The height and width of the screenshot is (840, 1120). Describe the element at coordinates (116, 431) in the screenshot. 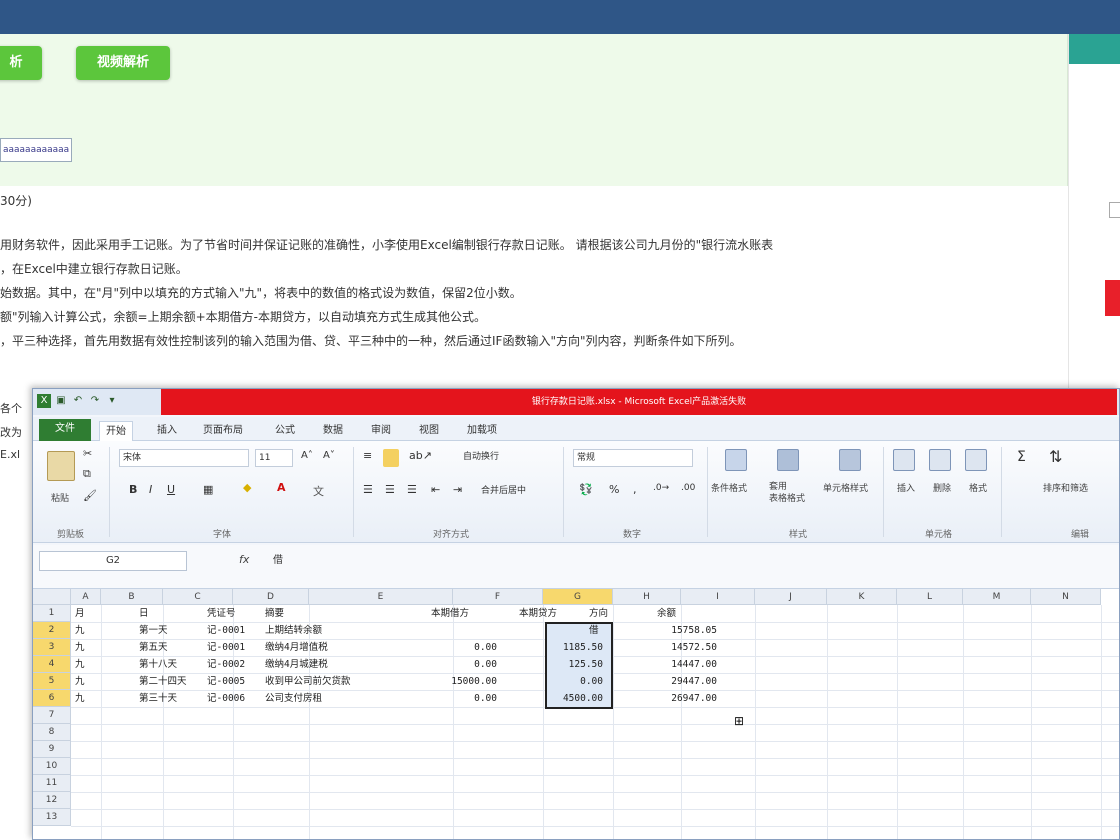

I see `tab-home: 开始` at that location.